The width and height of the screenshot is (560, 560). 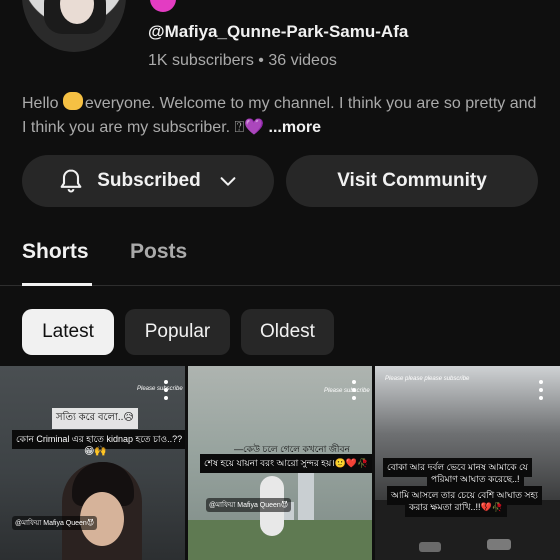 What do you see at coordinates (228, 181) in the screenshot?
I see `chevron-down-icon` at bounding box center [228, 181].